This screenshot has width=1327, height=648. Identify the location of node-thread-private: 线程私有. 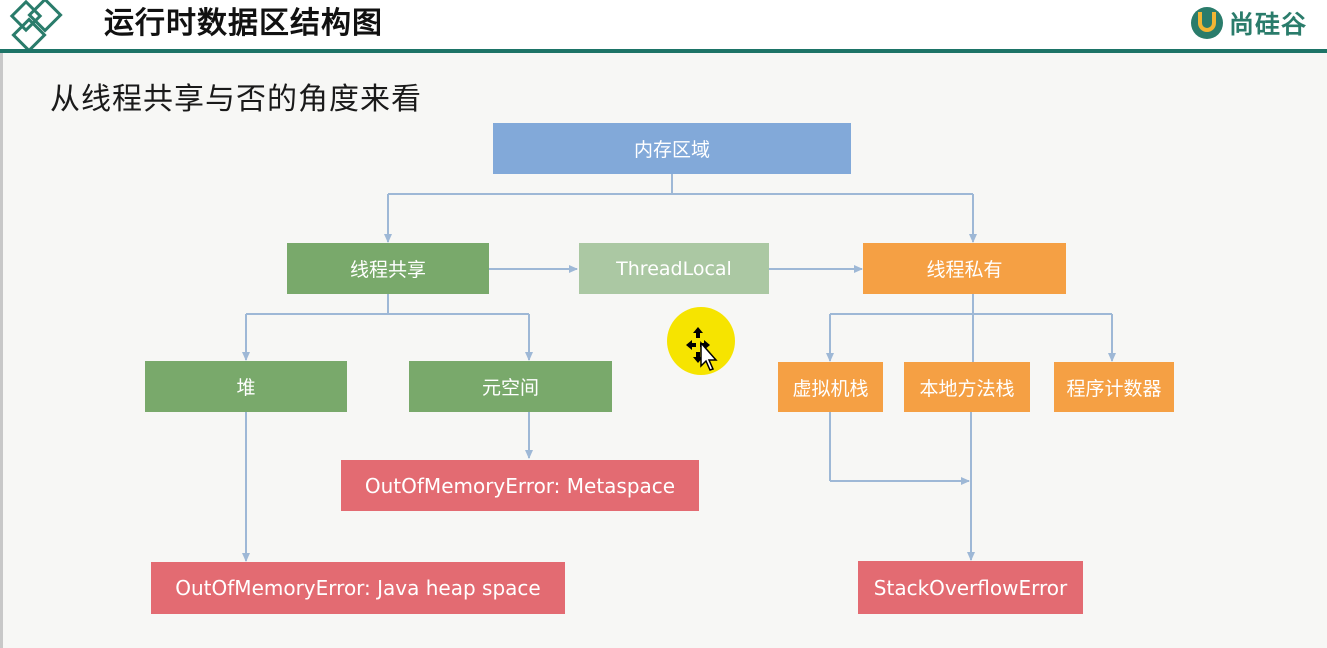
(964, 268).